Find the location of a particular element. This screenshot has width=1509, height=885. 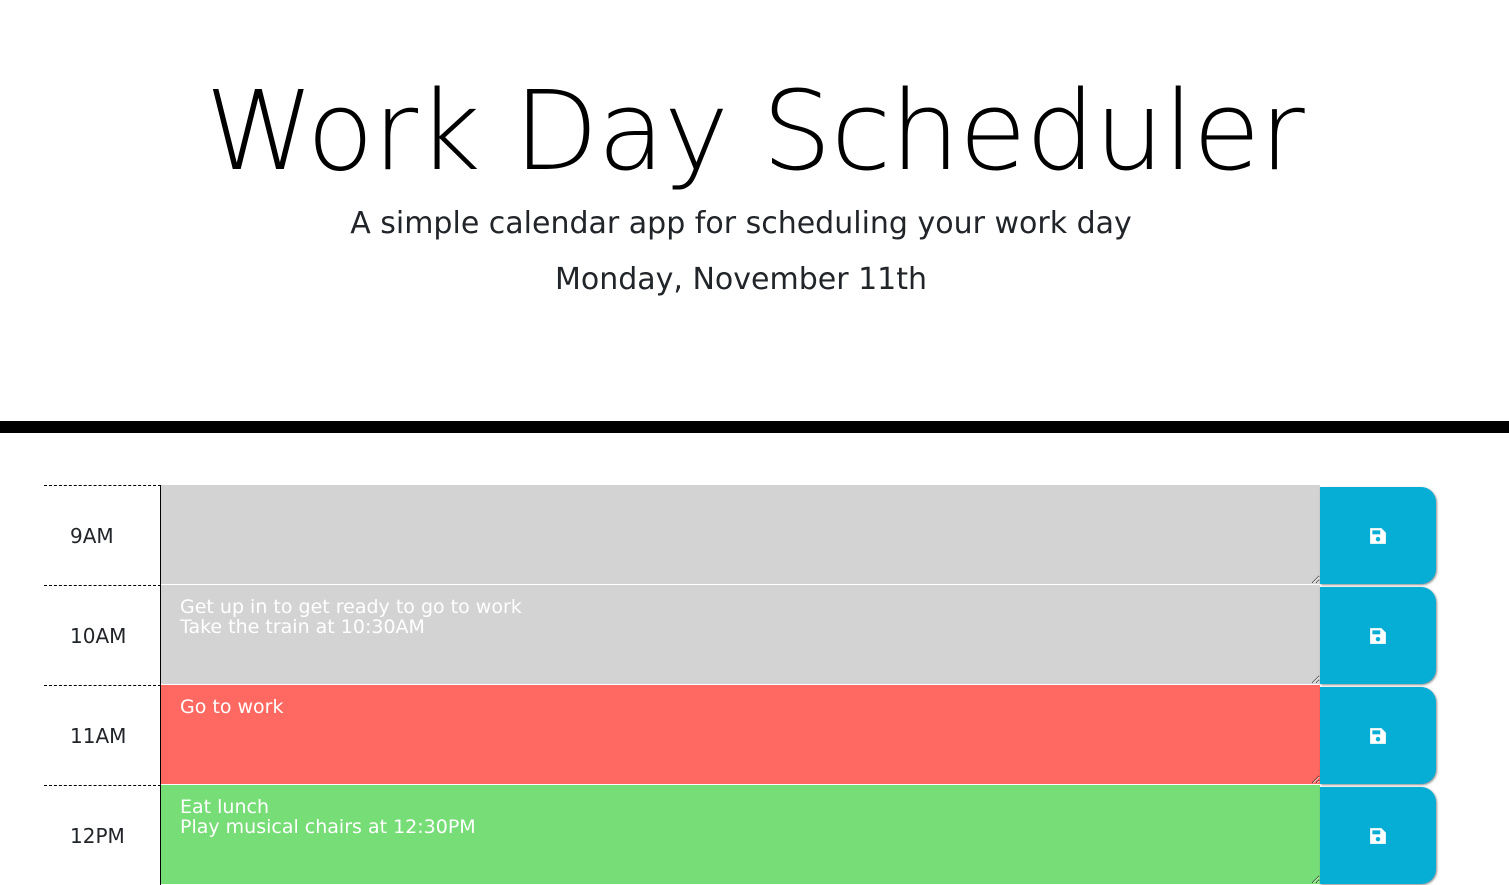

hour-label: 9AM is located at coordinates (102, 535).